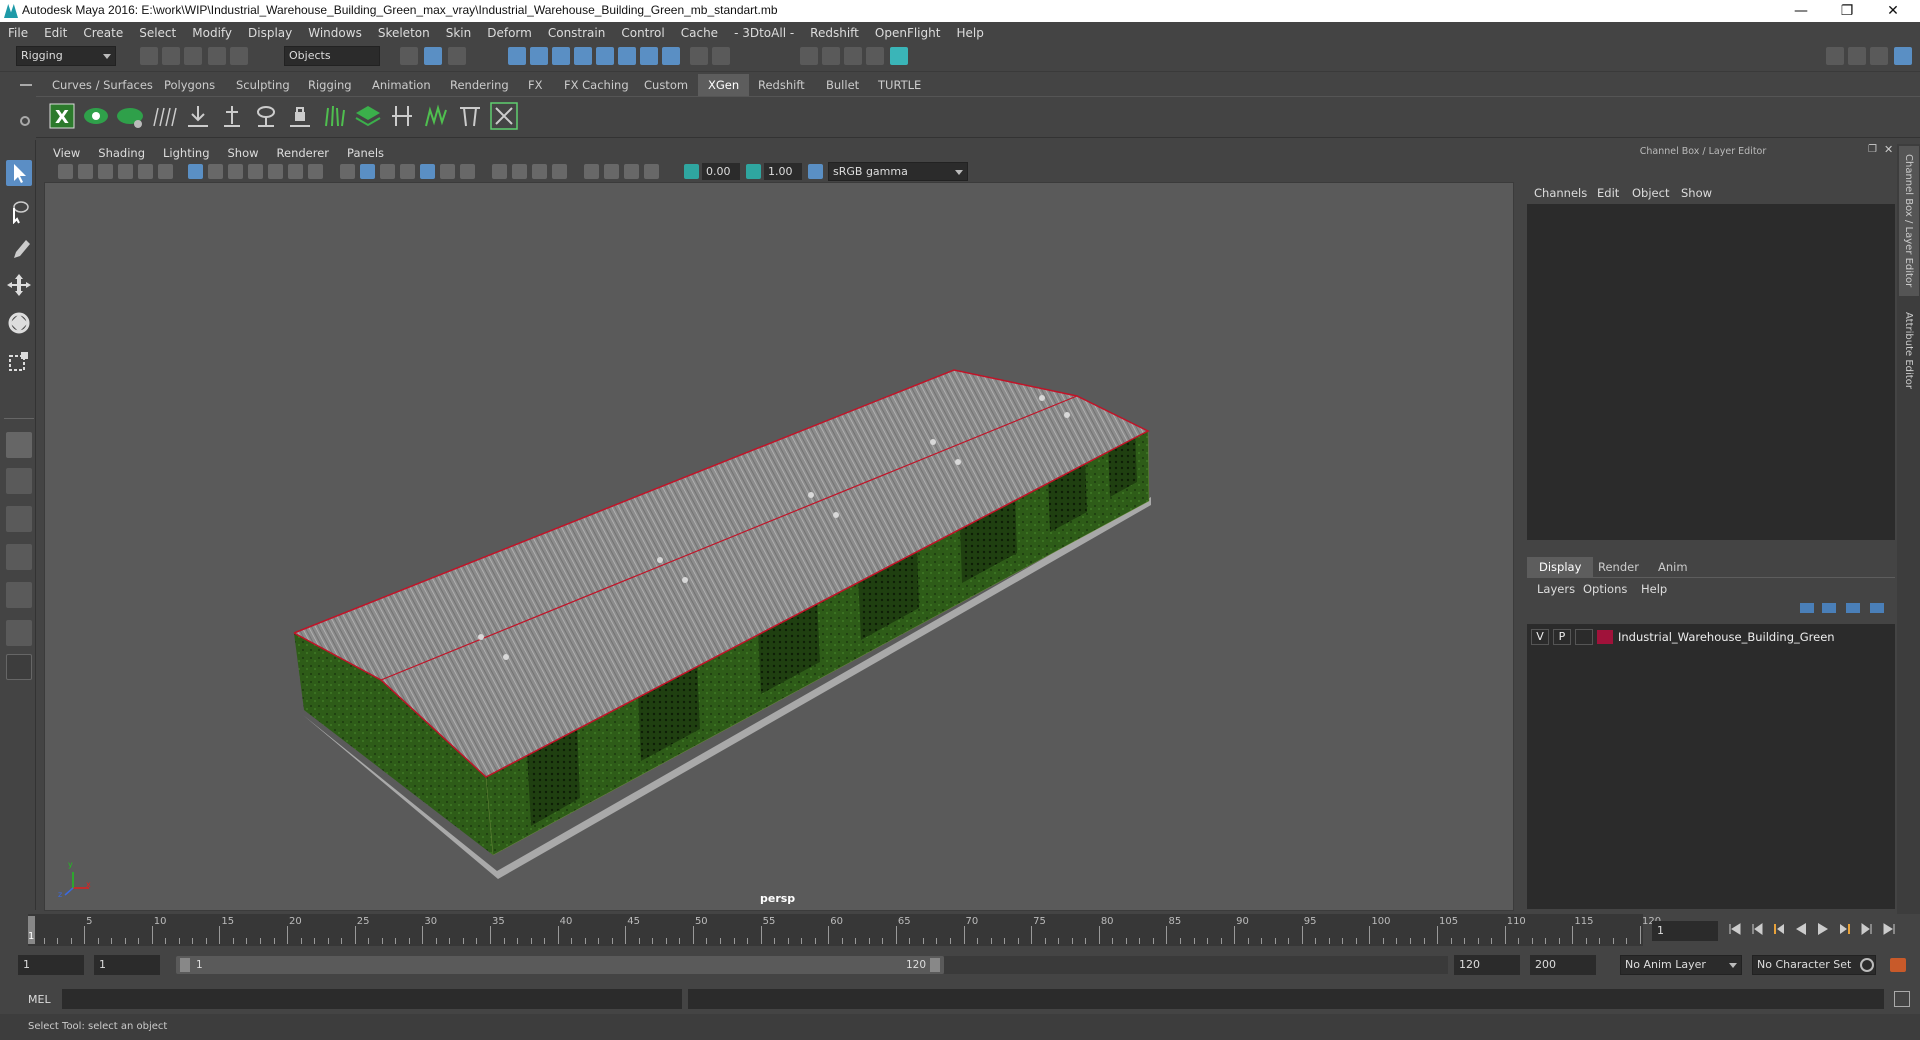  What do you see at coordinates (19, 211) in the screenshot?
I see `lasso-tool-icon` at bounding box center [19, 211].